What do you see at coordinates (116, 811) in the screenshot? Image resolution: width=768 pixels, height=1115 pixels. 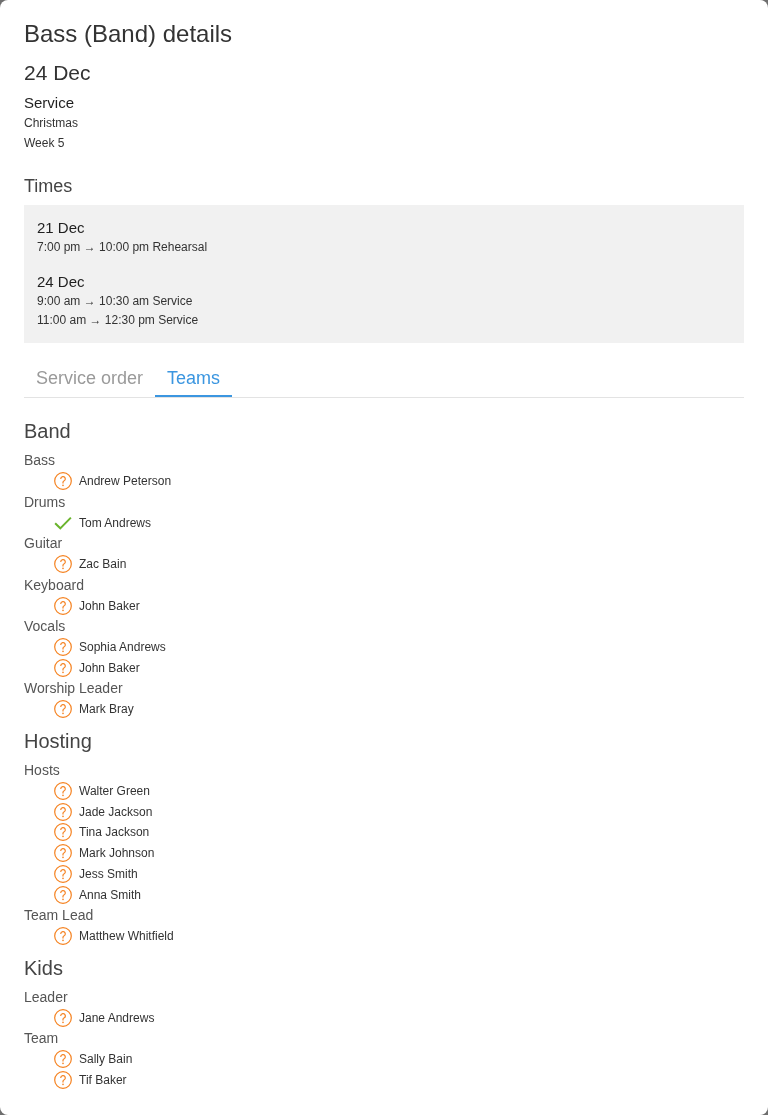 I see `member-name: Jade Jackson` at bounding box center [116, 811].